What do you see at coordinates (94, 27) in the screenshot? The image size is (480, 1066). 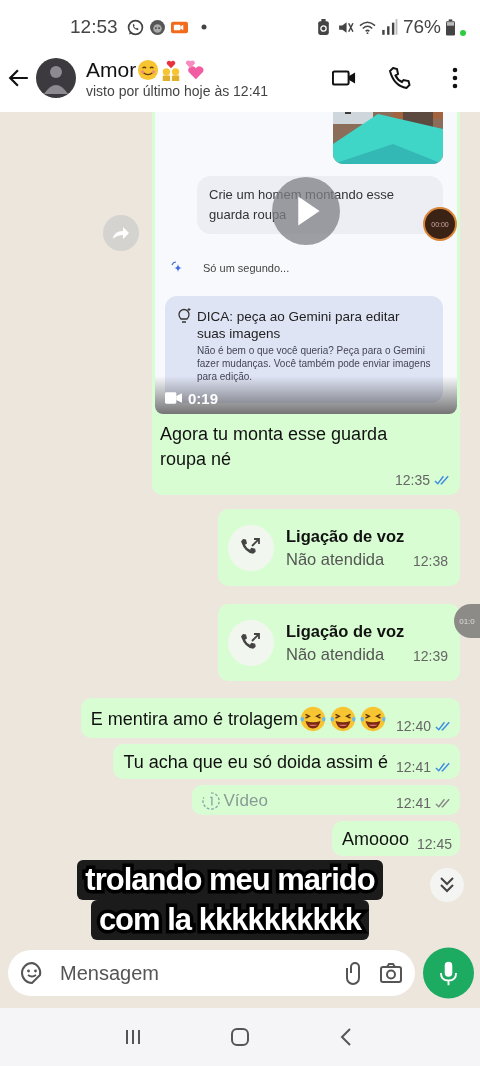 I see `status-time: 12:53` at bounding box center [94, 27].